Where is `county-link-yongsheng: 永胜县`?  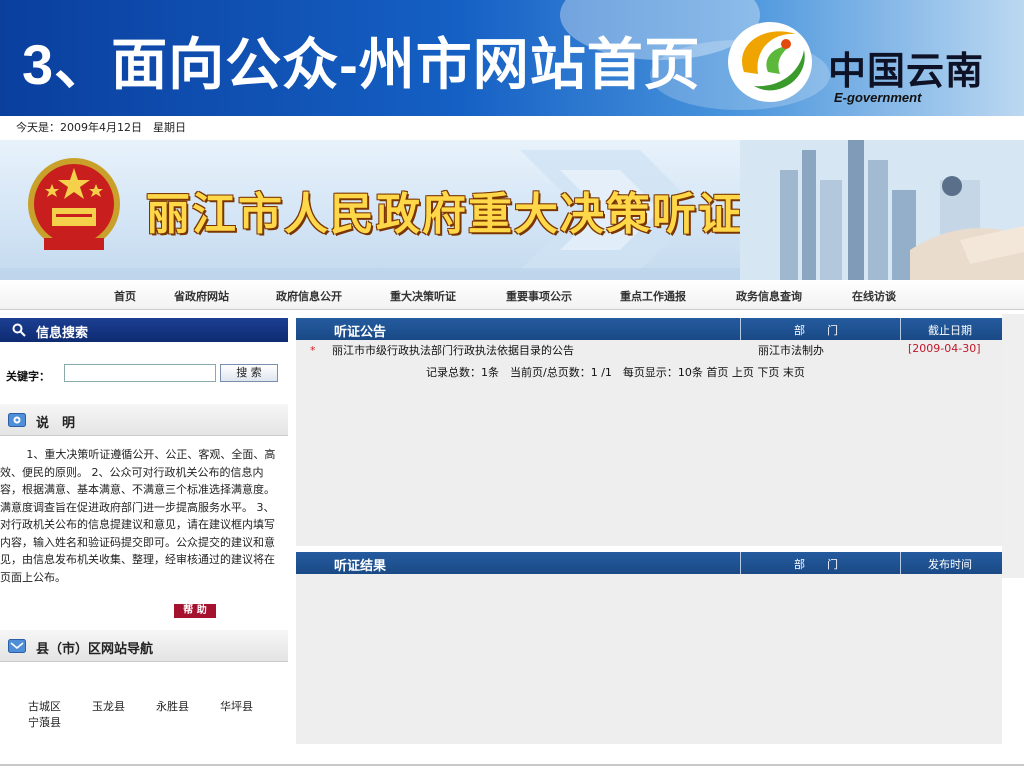
county-link-yongsheng: 永胜县 is located at coordinates (172, 706).